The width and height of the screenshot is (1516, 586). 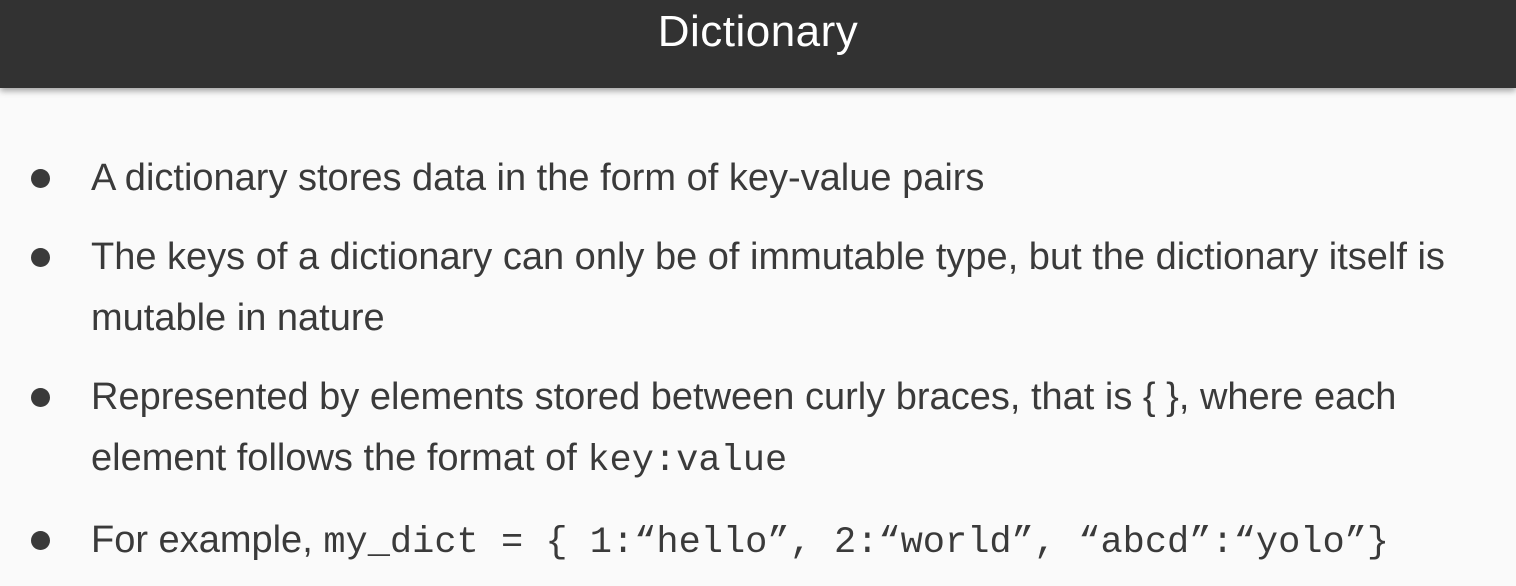 I want to click on code-snippet: key:value, so click(x=687, y=461).